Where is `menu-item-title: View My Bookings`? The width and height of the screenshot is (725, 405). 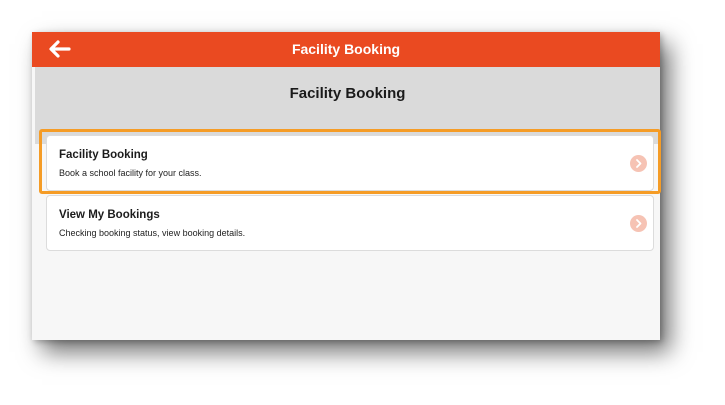
menu-item-title: View My Bookings is located at coordinates (109, 215).